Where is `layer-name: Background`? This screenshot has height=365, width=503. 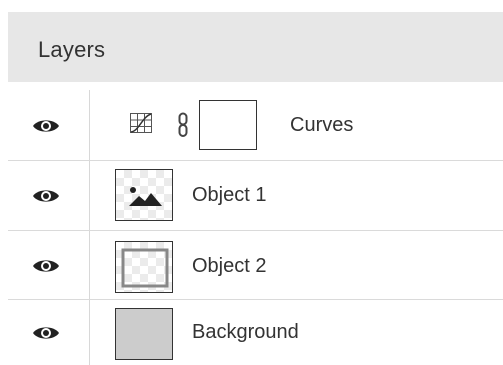 layer-name: Background is located at coordinates (245, 332).